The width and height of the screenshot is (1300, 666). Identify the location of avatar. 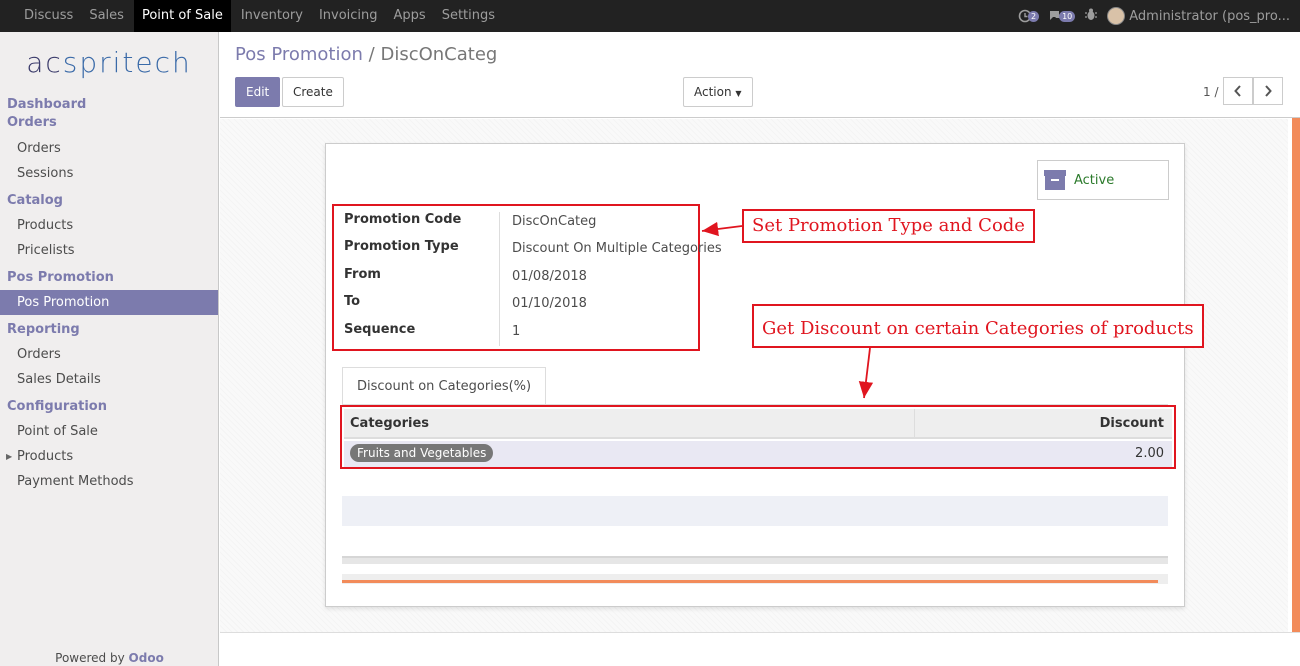
(1116, 16).